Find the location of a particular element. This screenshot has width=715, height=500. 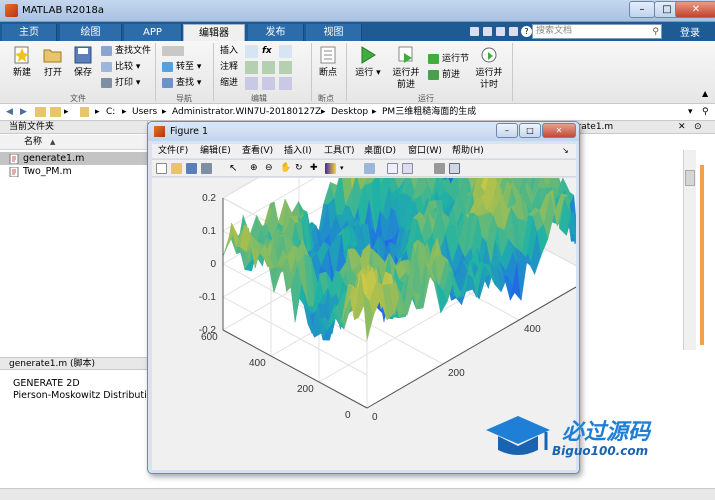

browse-folder-icon is located at coordinates (55, 112).